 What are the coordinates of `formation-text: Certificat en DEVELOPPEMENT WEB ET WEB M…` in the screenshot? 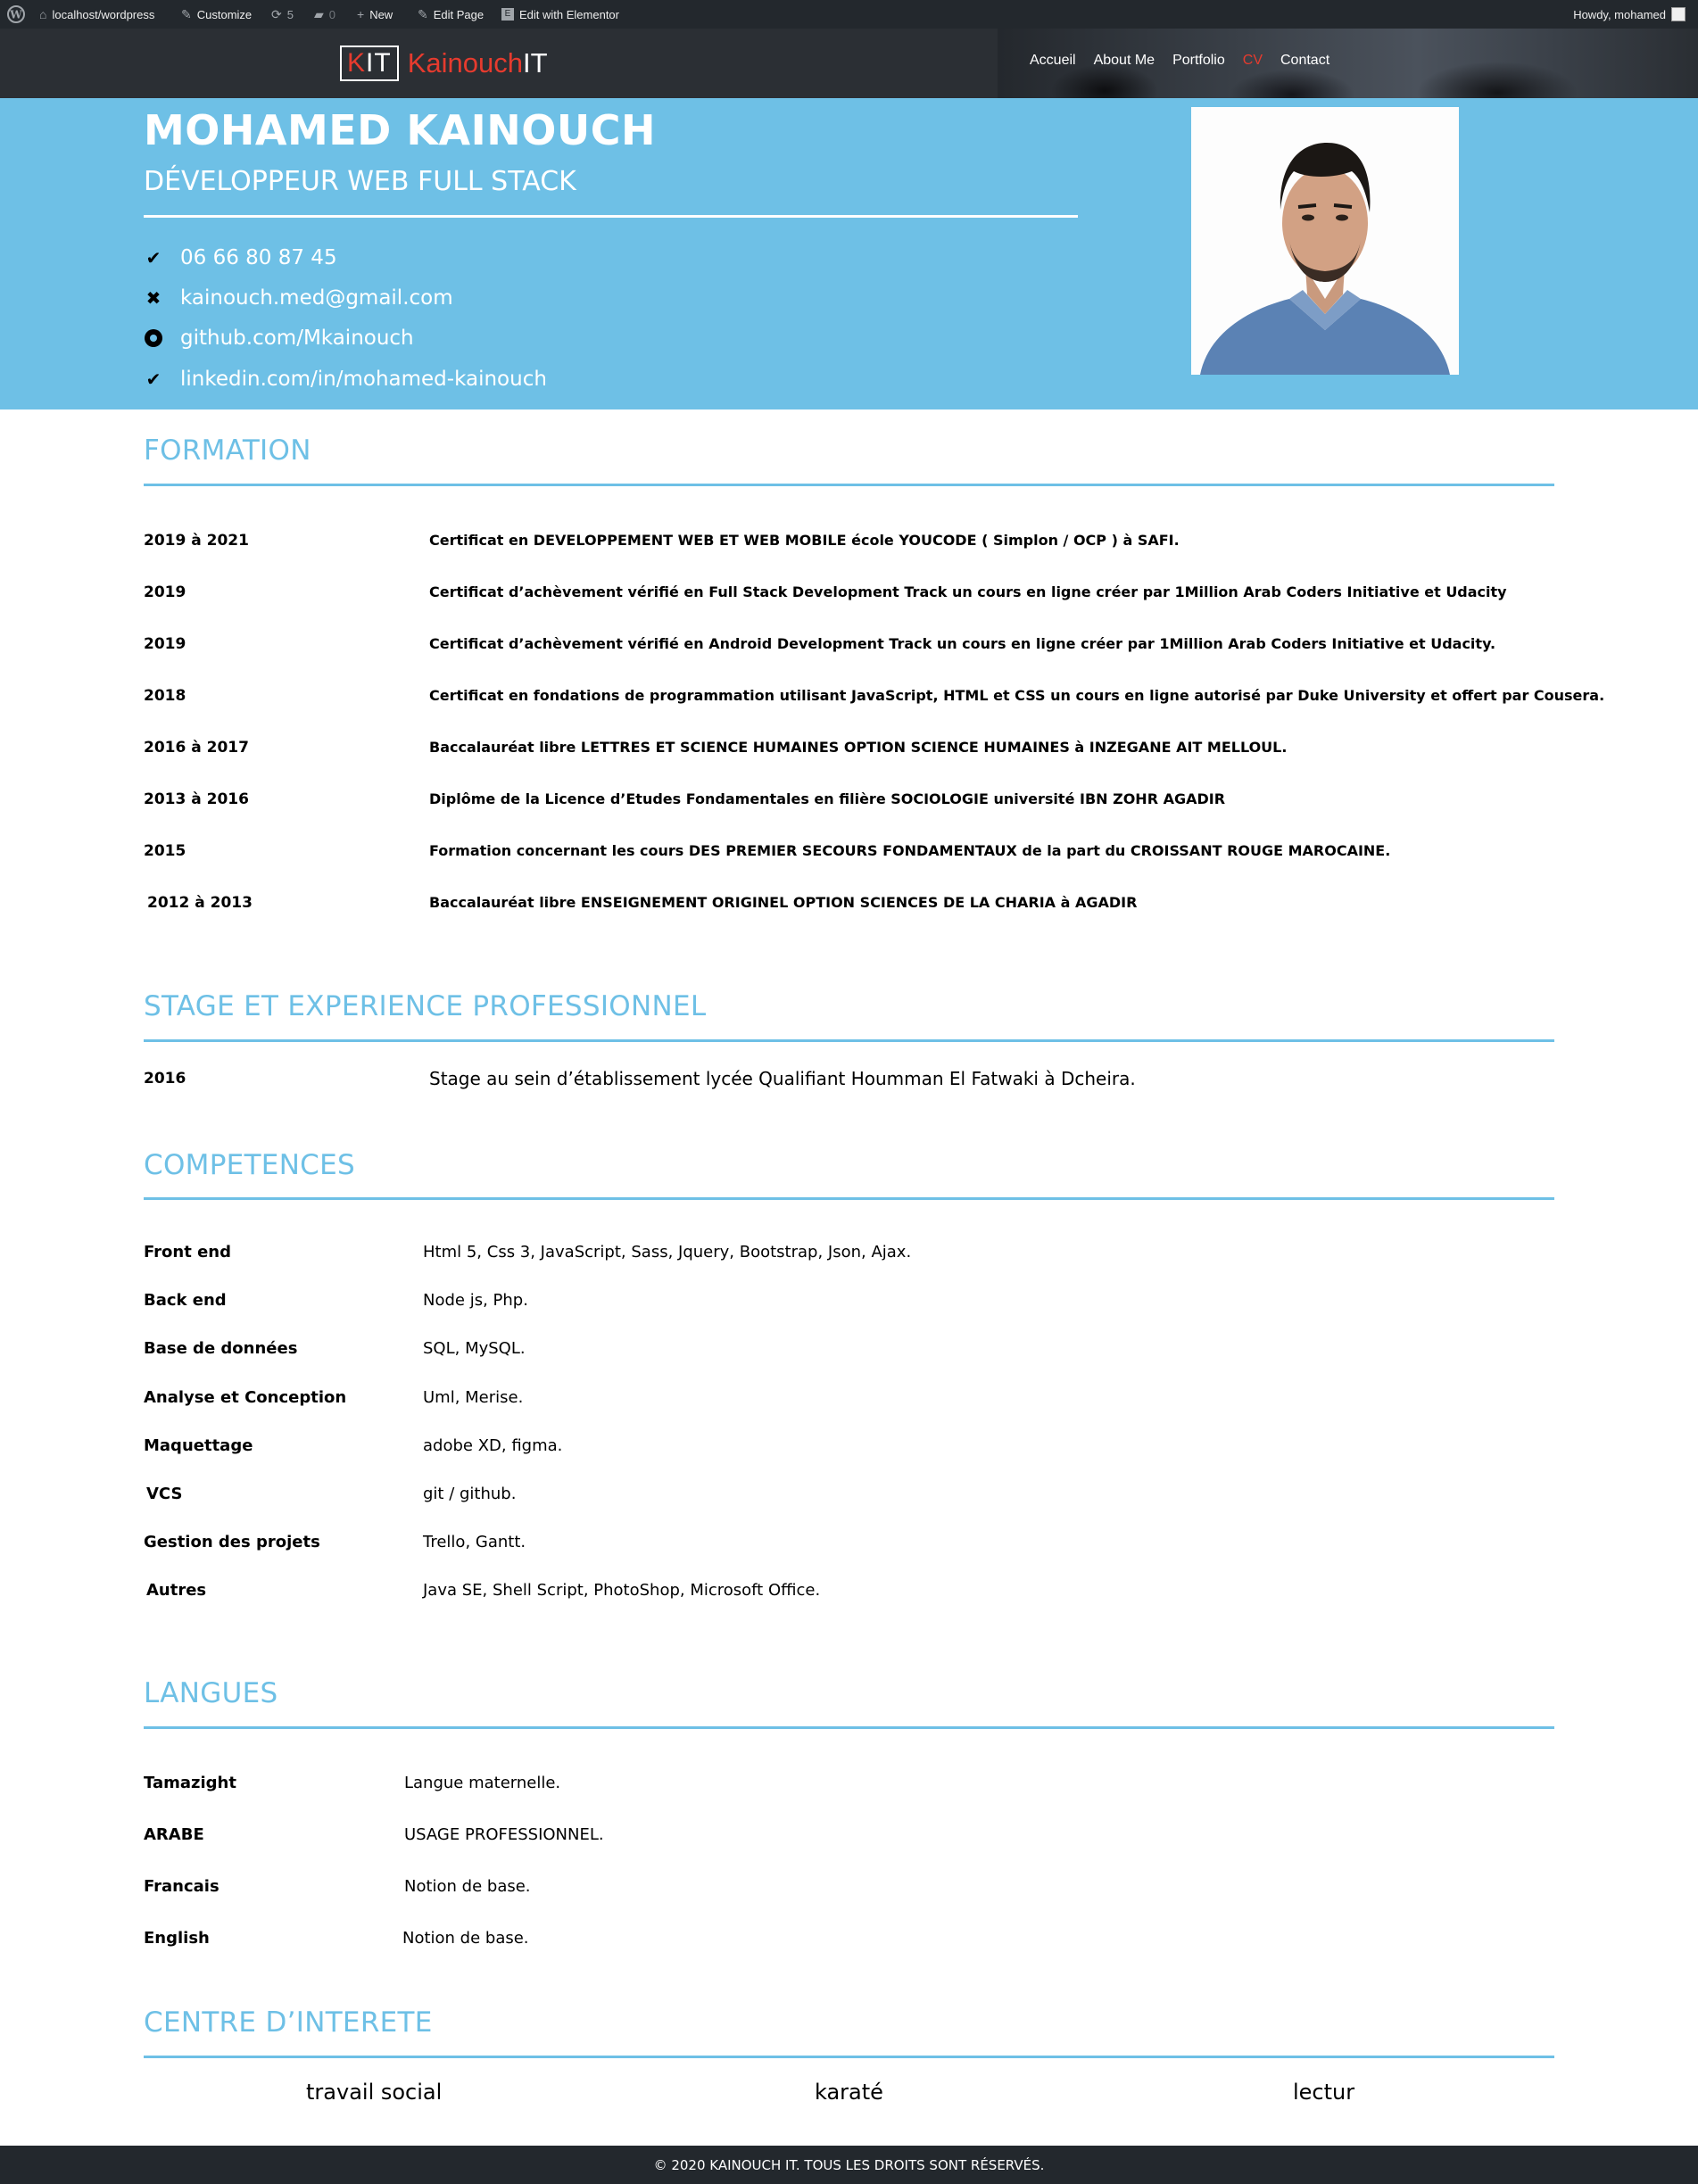 It's located at (804, 540).